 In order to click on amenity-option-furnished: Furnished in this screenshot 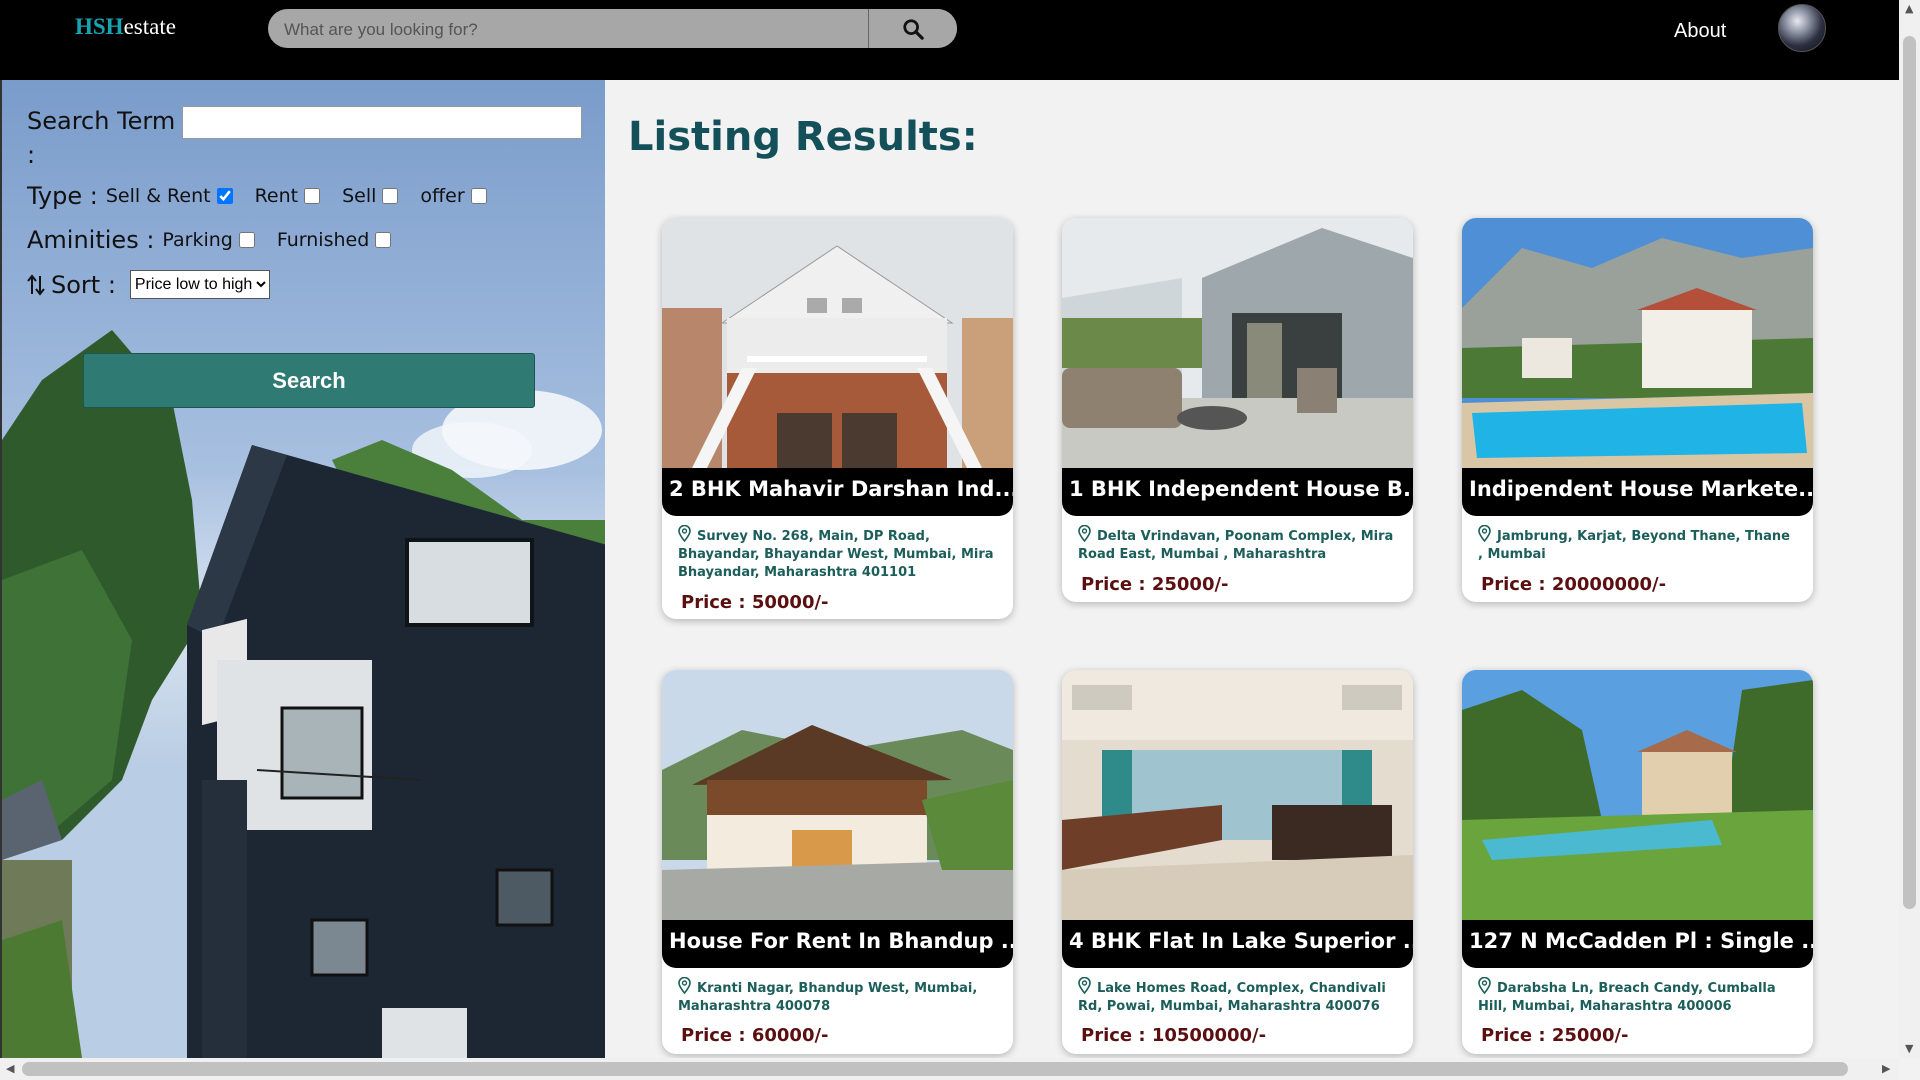, I will do `click(334, 240)`.